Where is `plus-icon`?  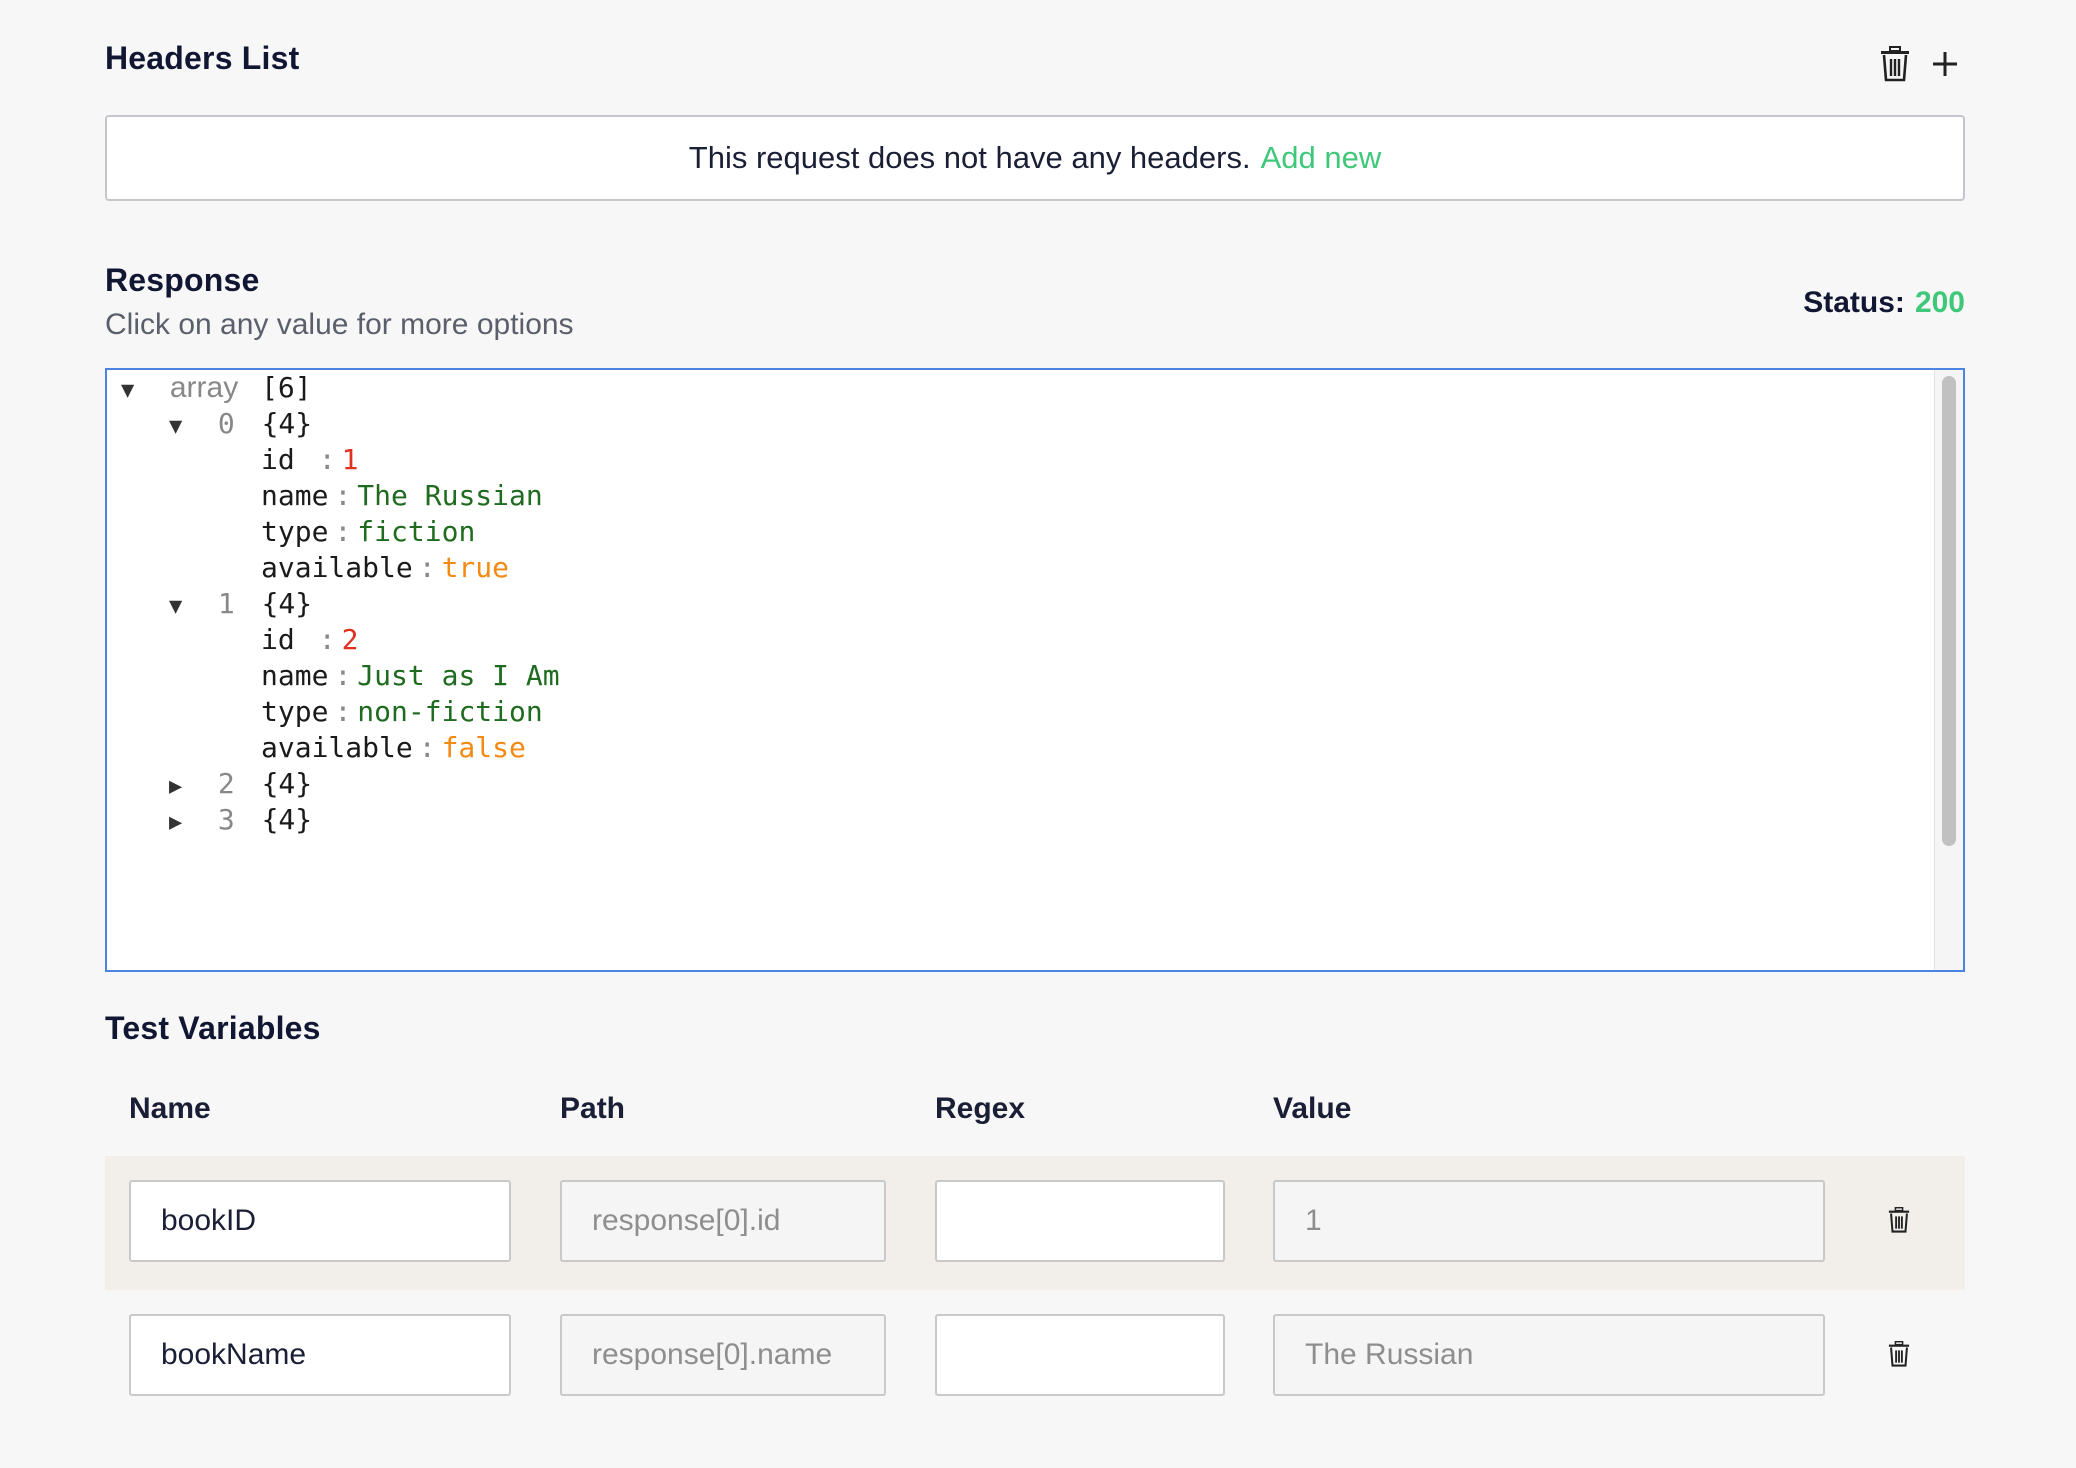 plus-icon is located at coordinates (1945, 66).